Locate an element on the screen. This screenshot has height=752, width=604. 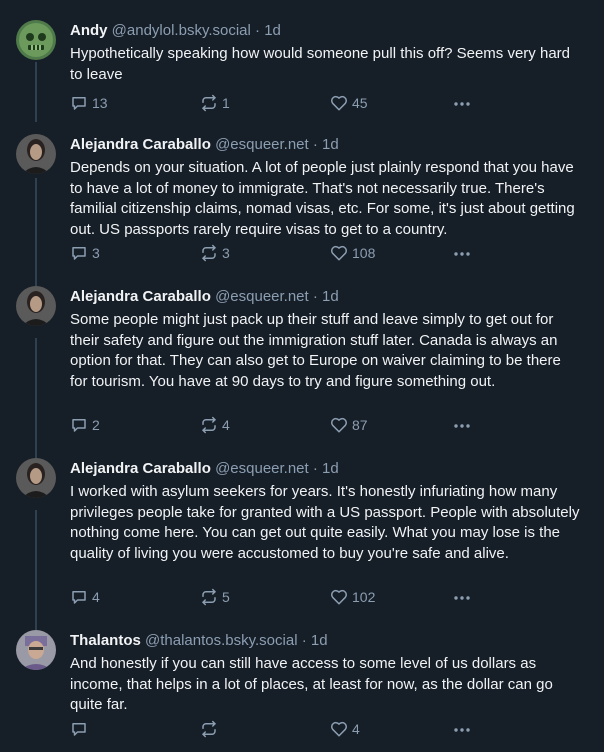
author-handle: @andylol.bsky.social is located at coordinates (181, 30).